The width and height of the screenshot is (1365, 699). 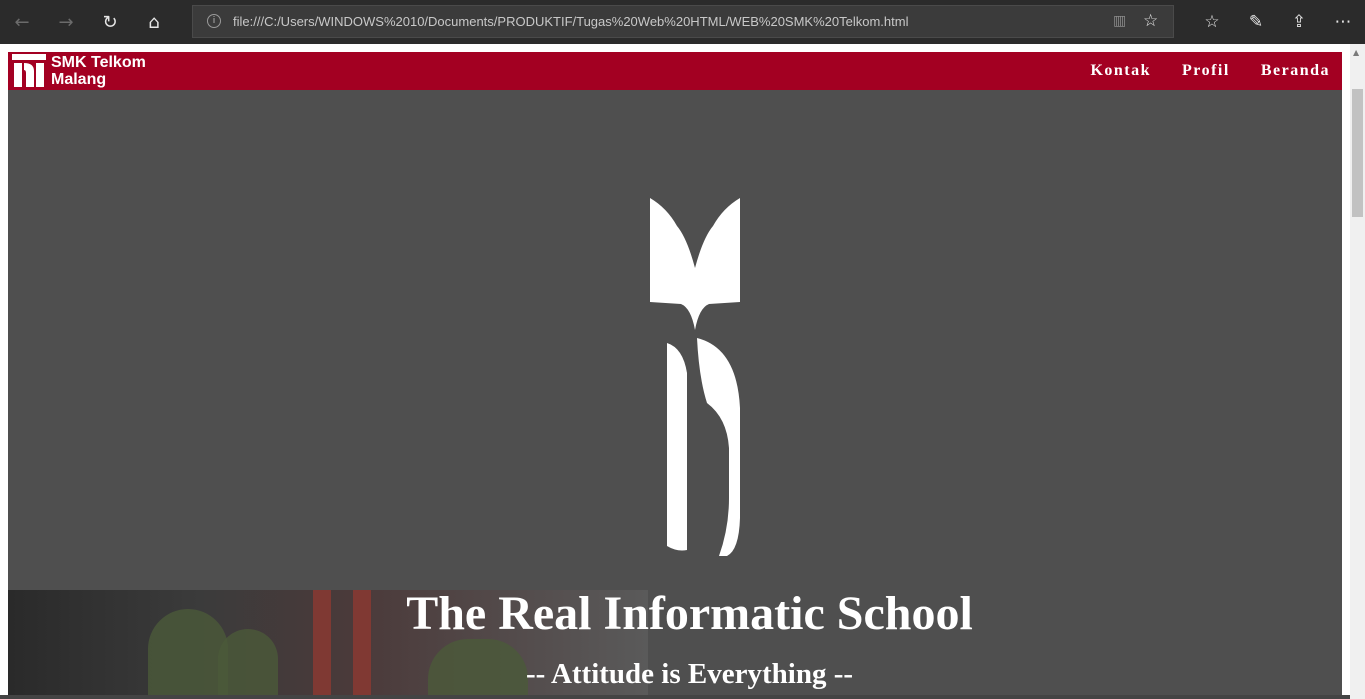 I want to click on brand-line-2: Malang, so click(x=79, y=79).